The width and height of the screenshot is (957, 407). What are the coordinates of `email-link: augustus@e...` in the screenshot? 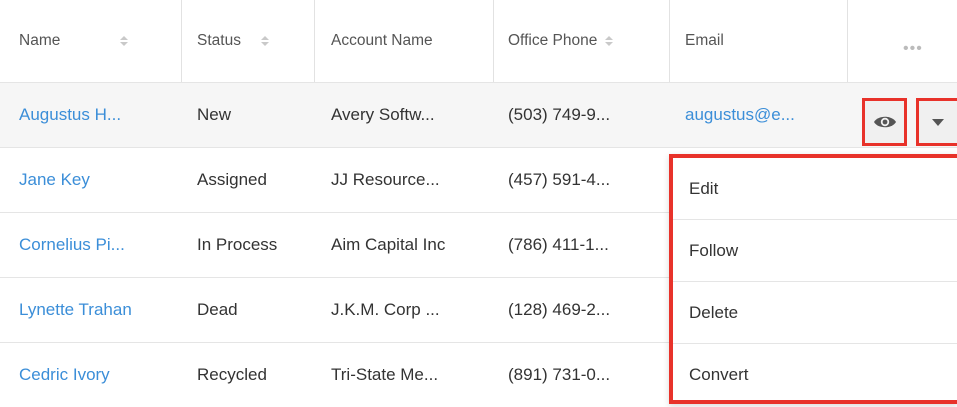 It's located at (740, 115).